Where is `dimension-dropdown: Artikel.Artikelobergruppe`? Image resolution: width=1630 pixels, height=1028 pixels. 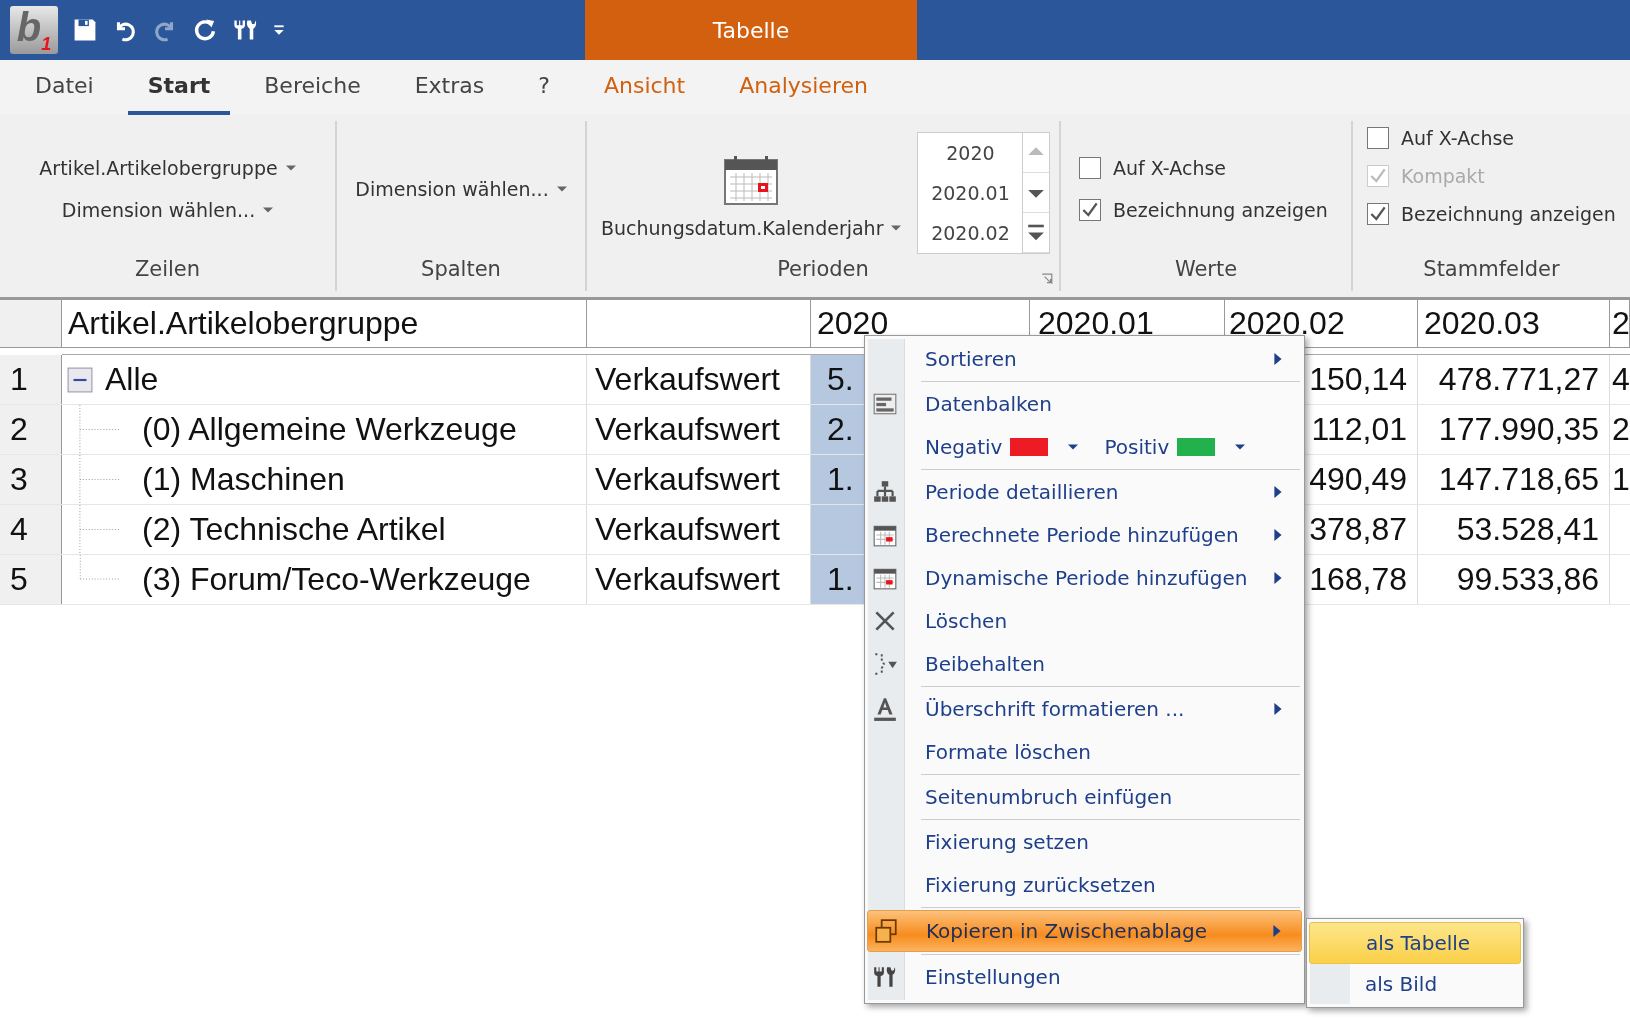 dimension-dropdown: Artikel.Artikelobergruppe is located at coordinates (167, 168).